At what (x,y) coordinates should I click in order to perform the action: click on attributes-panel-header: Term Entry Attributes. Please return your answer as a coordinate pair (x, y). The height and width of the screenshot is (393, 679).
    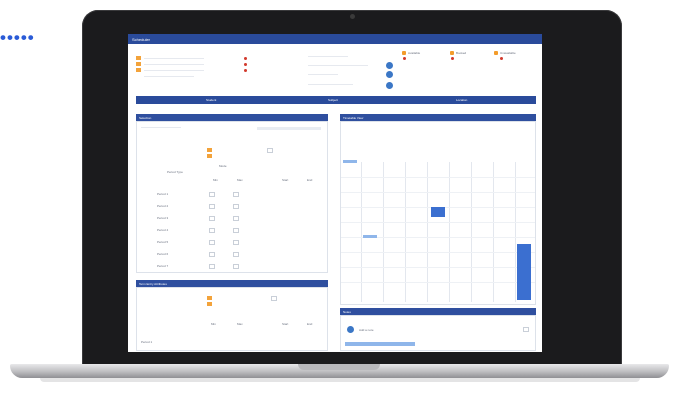
    Looking at the image, I should click on (232, 283).